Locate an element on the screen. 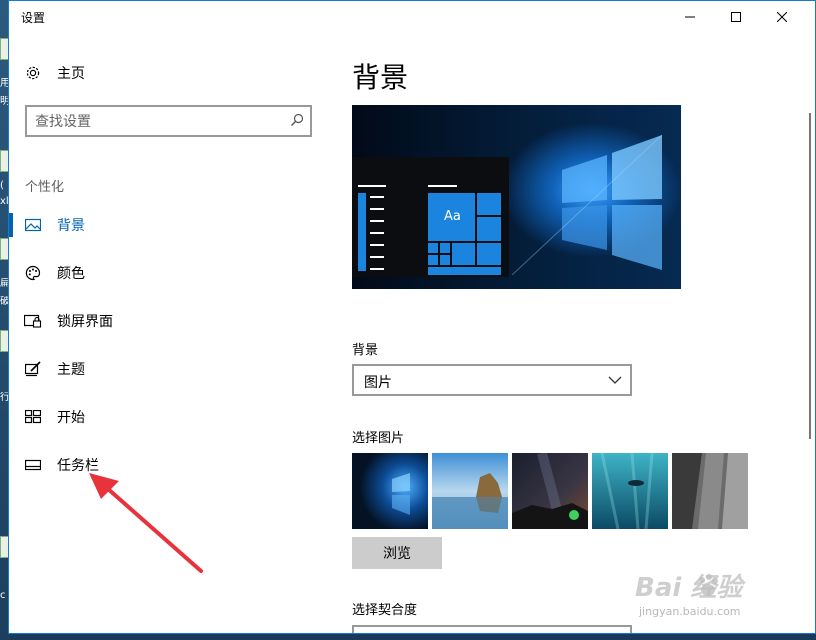 The height and width of the screenshot is (640, 816). browse-button: 浏览 is located at coordinates (397, 553).